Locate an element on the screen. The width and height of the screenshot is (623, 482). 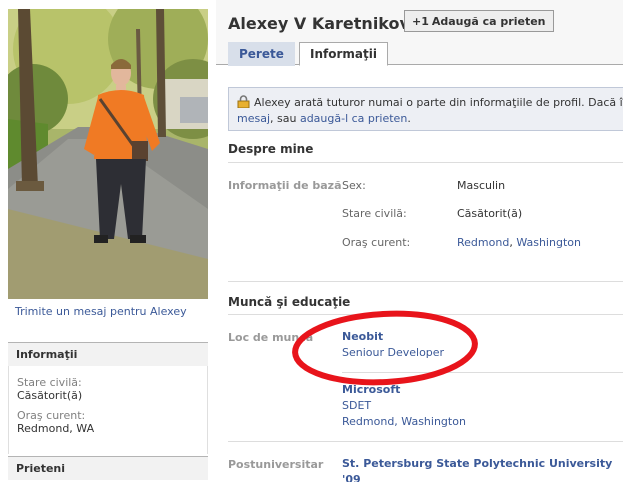
sidebar-city-value: Redmond, WA is located at coordinates (56, 428).